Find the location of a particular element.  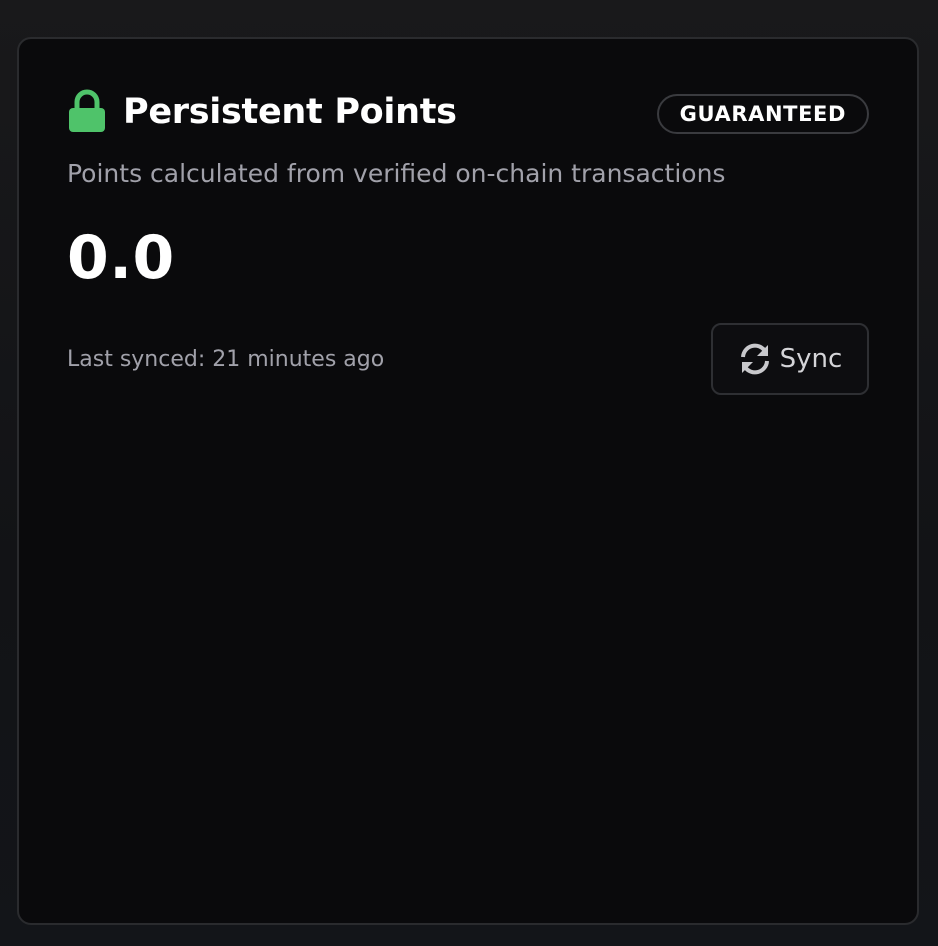

sync-button: Sync is located at coordinates (790, 359).